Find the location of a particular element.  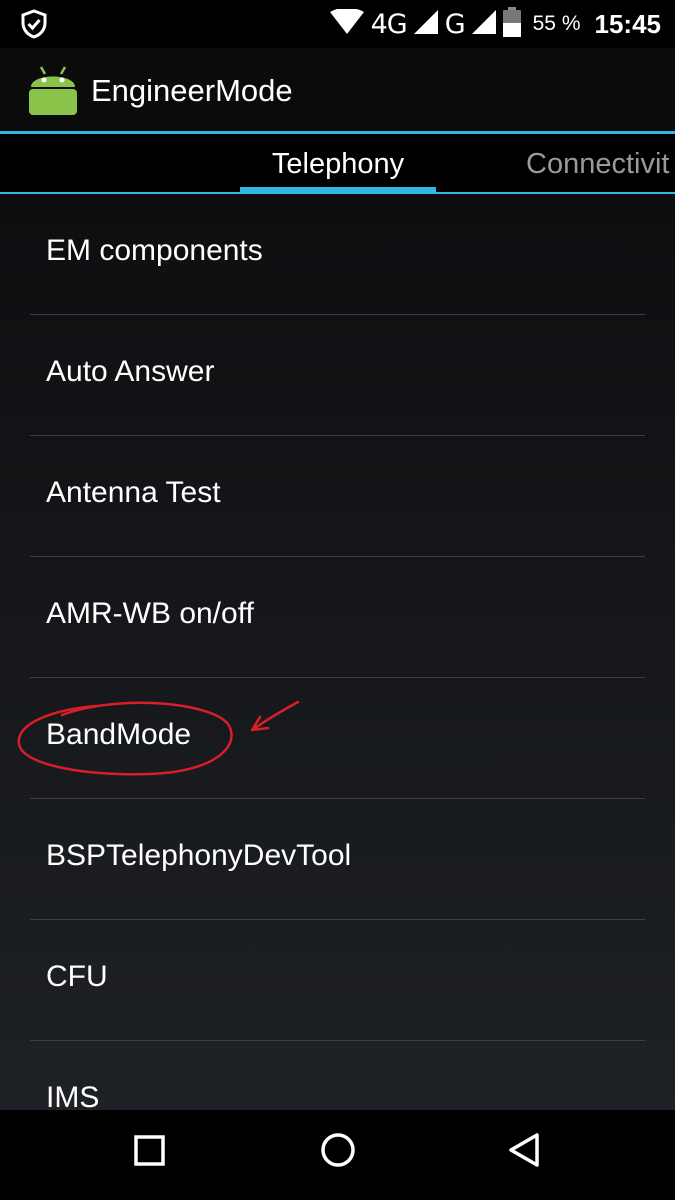

list-item-cfu: CFU is located at coordinates (337, 980).